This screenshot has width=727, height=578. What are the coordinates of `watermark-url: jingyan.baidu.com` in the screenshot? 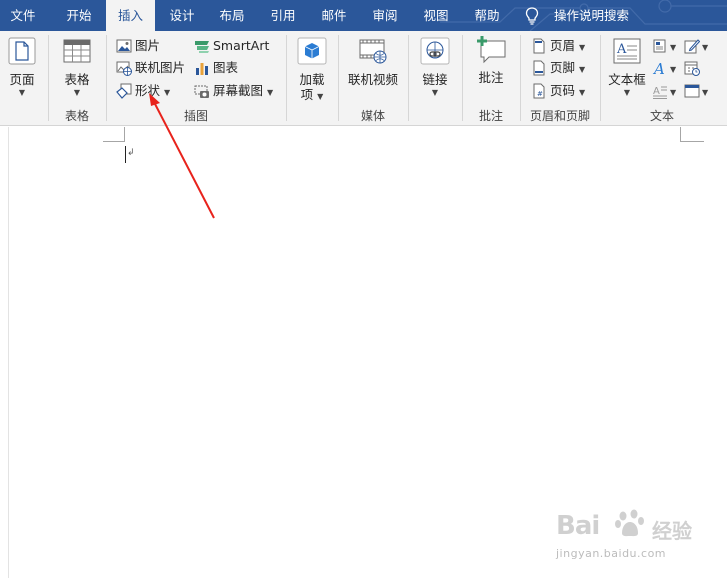 It's located at (611, 553).